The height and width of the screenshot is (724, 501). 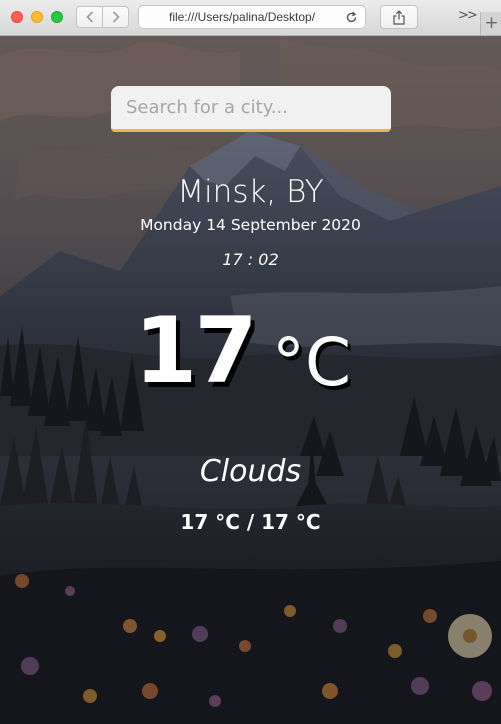 I want to click on temperature-unit: °C, so click(x=312, y=362).